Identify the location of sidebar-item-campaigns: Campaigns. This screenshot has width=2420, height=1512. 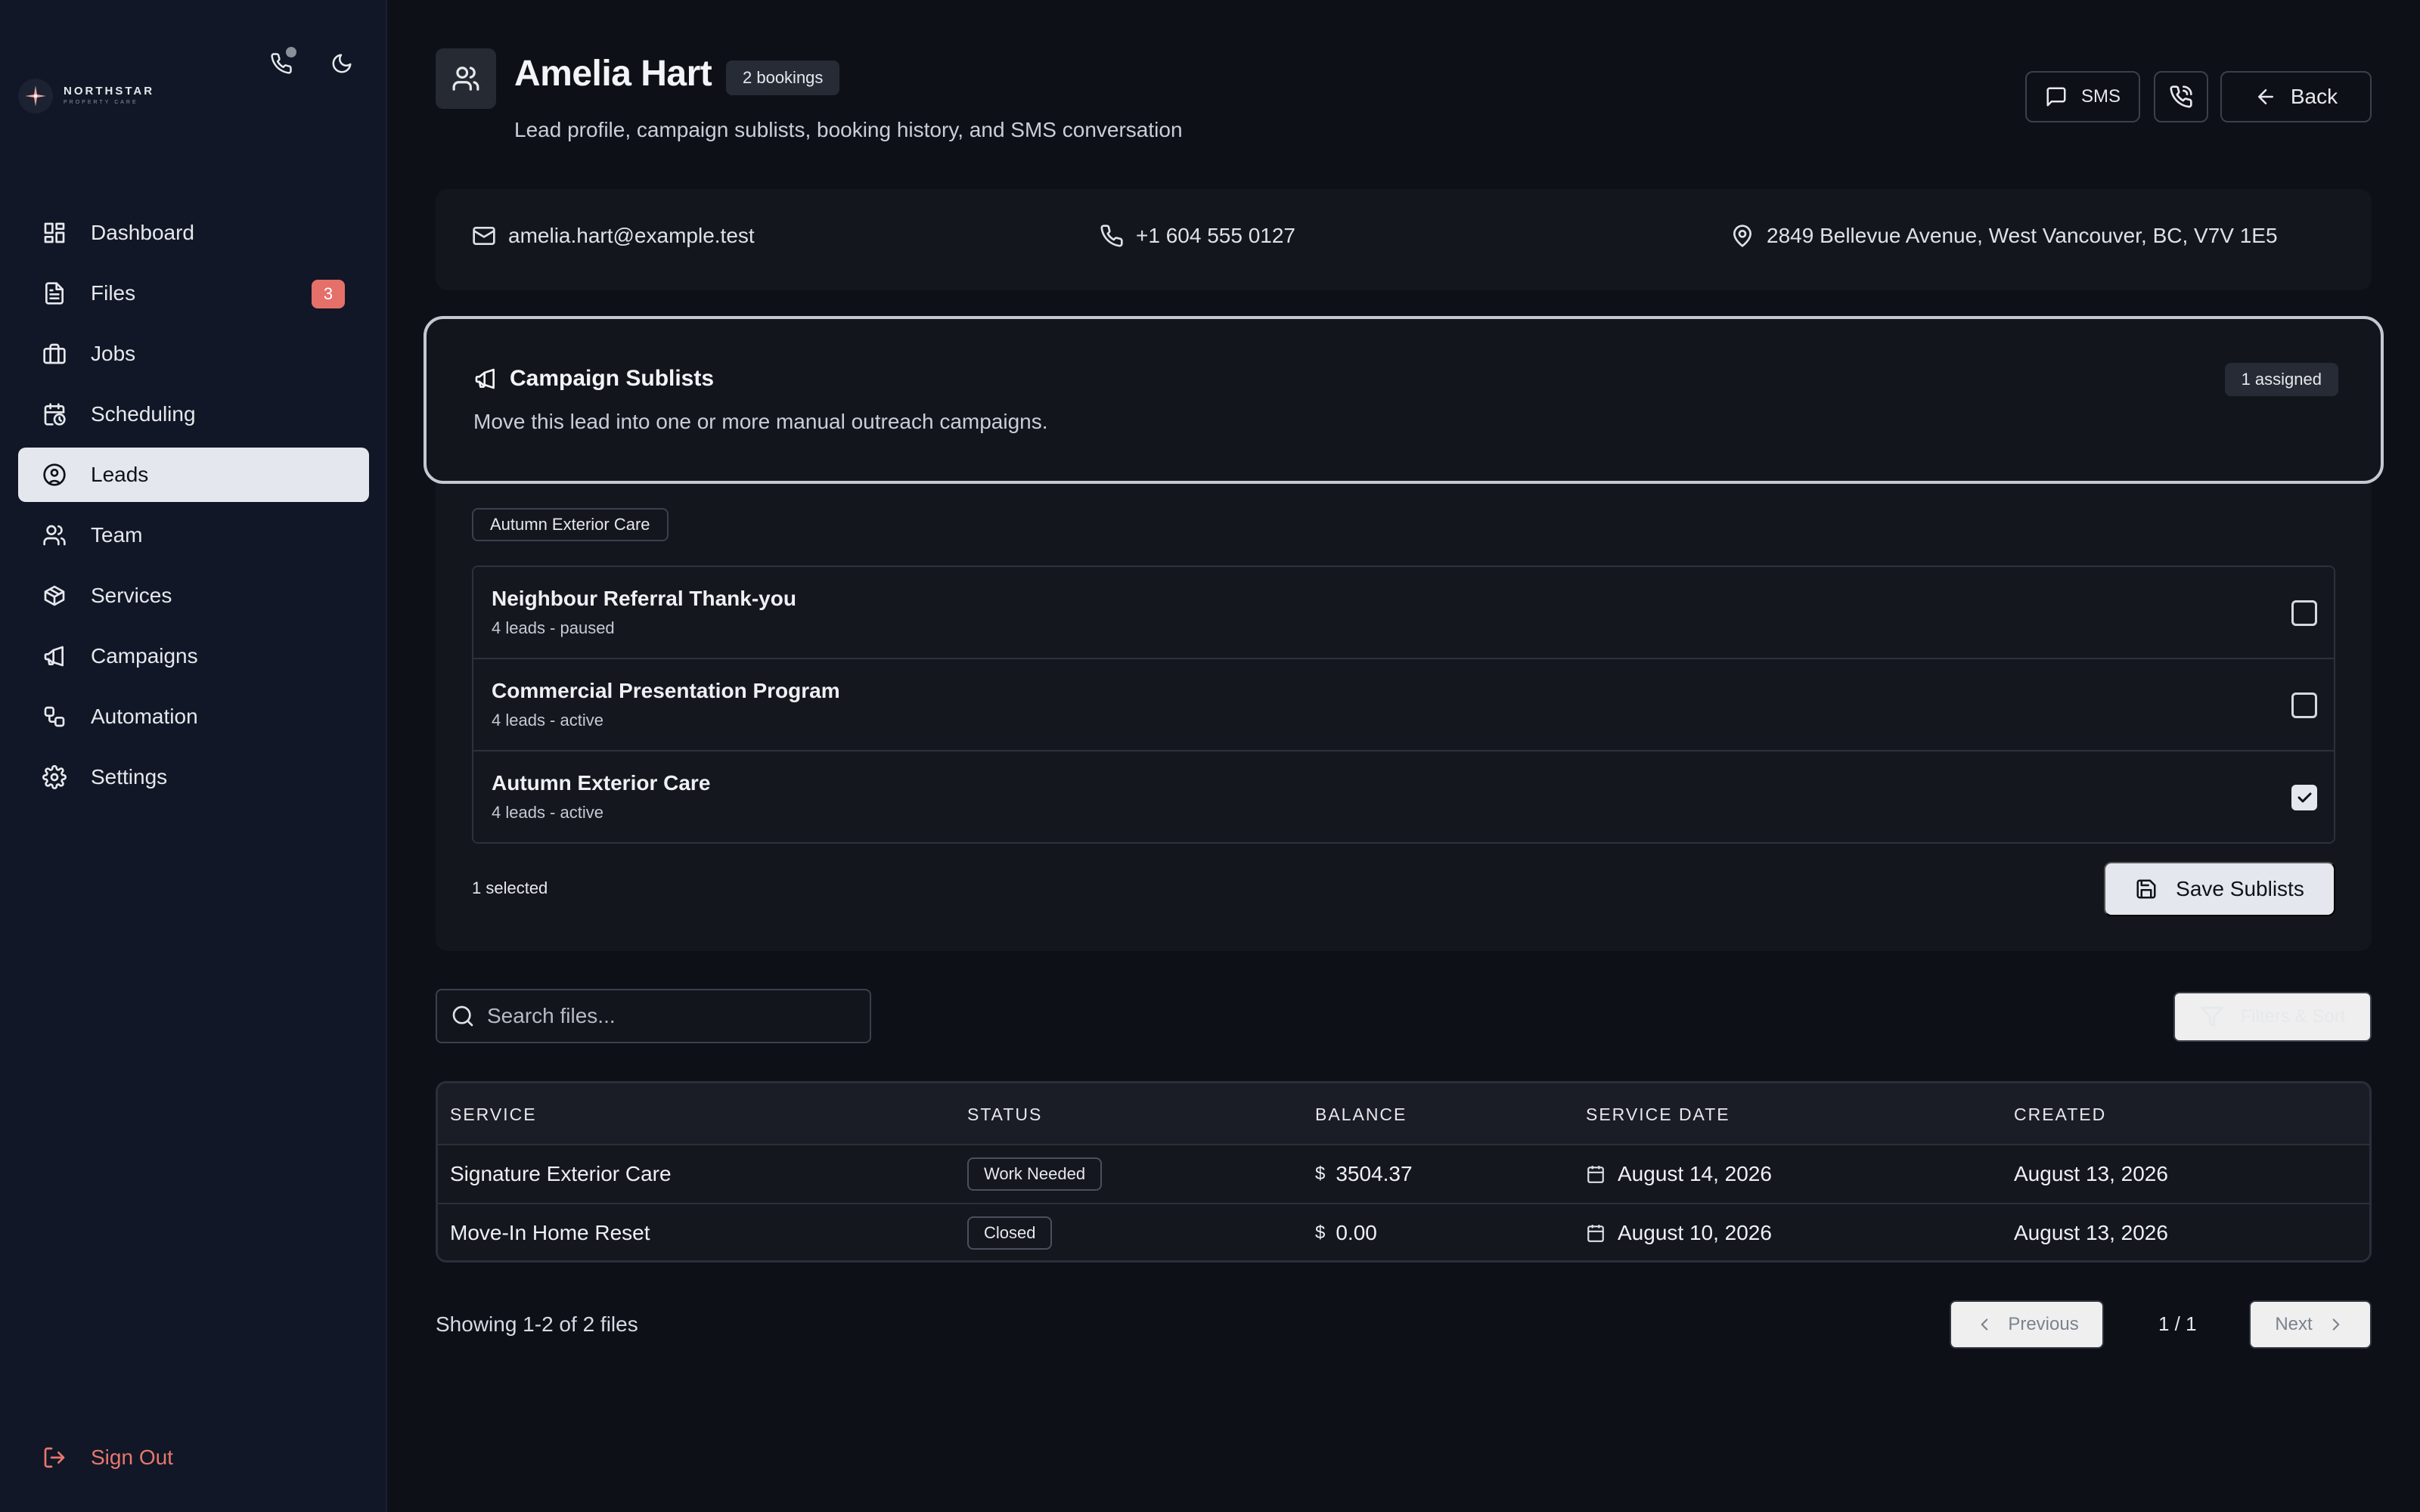
(193, 656).